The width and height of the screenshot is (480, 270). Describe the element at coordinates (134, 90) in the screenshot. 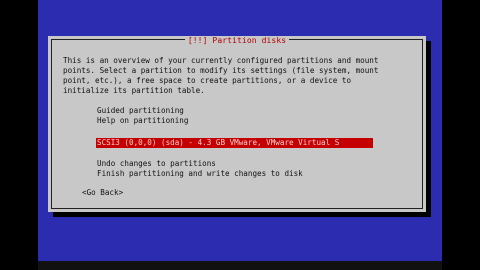

I see `description-line-4: initialize its partition table.` at that location.